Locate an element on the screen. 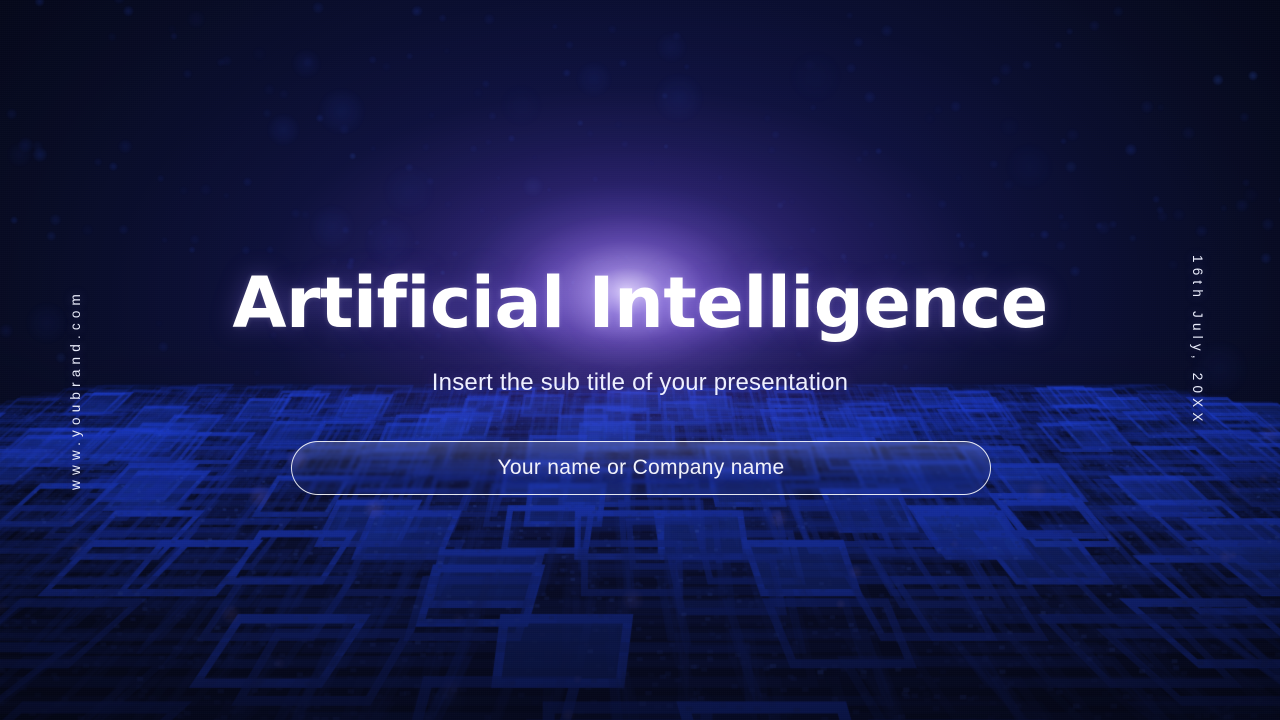 This screenshot has height=720, width=1280. date-label-vertical: 16th July, 20XX is located at coordinates (1197, 341).